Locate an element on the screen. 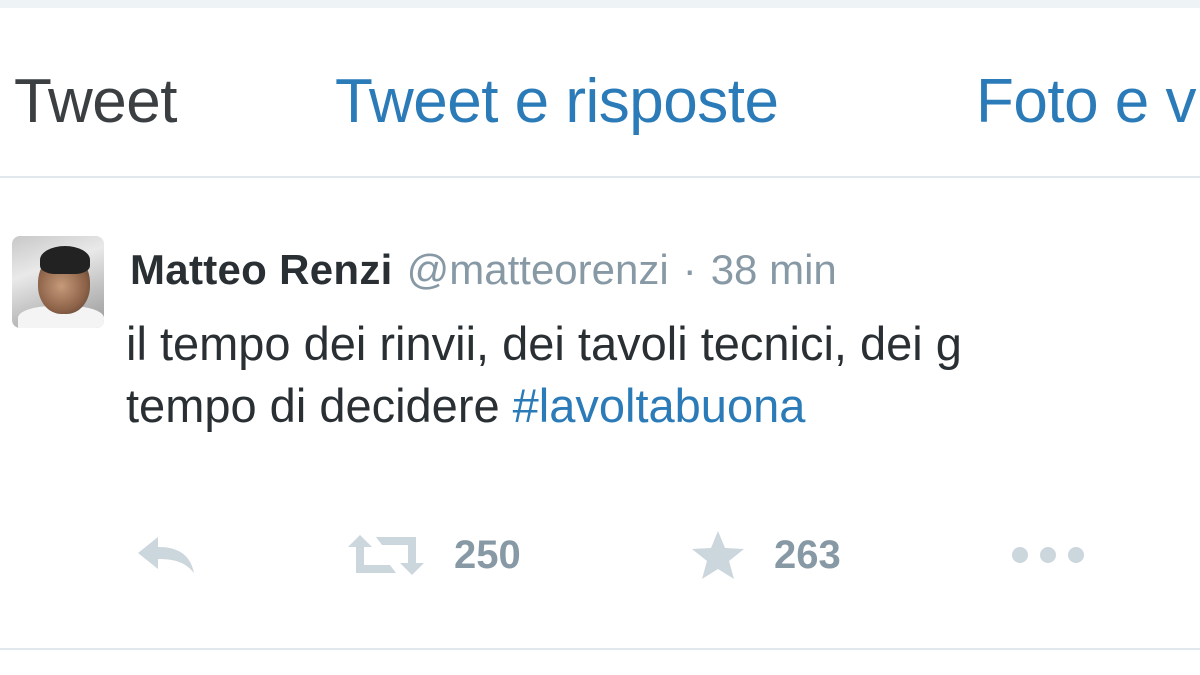  favorite-button: 263 is located at coordinates (765, 555).